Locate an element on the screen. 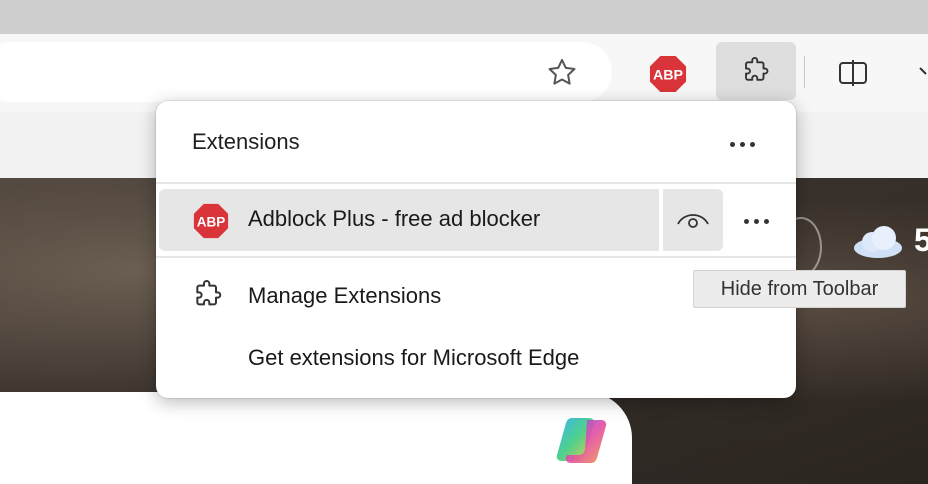  extension-name: Adblock Plus - free ad blocker is located at coordinates (394, 218).